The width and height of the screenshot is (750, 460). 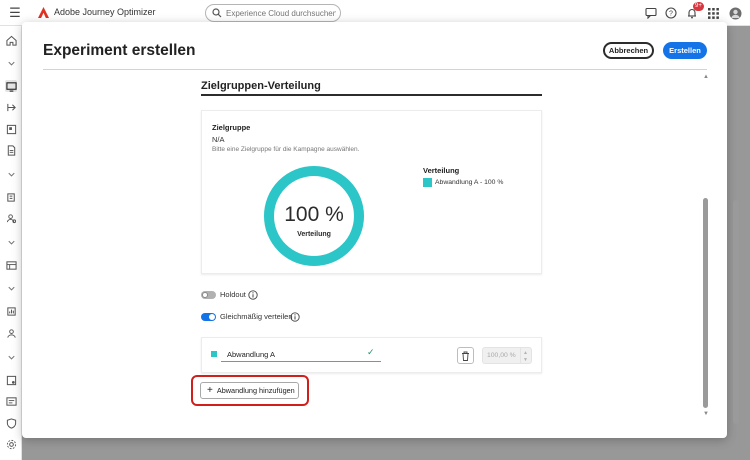 I want to click on avatar, so click(x=735, y=13).